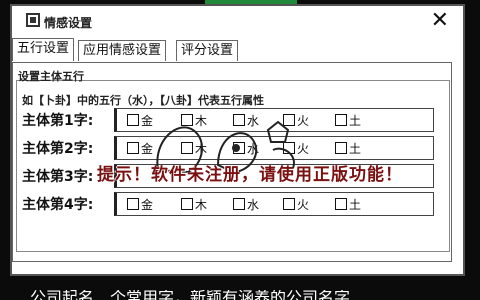  Describe the element at coordinates (58, 205) in the screenshot. I see `row-label-4: 主体第4字:` at that location.